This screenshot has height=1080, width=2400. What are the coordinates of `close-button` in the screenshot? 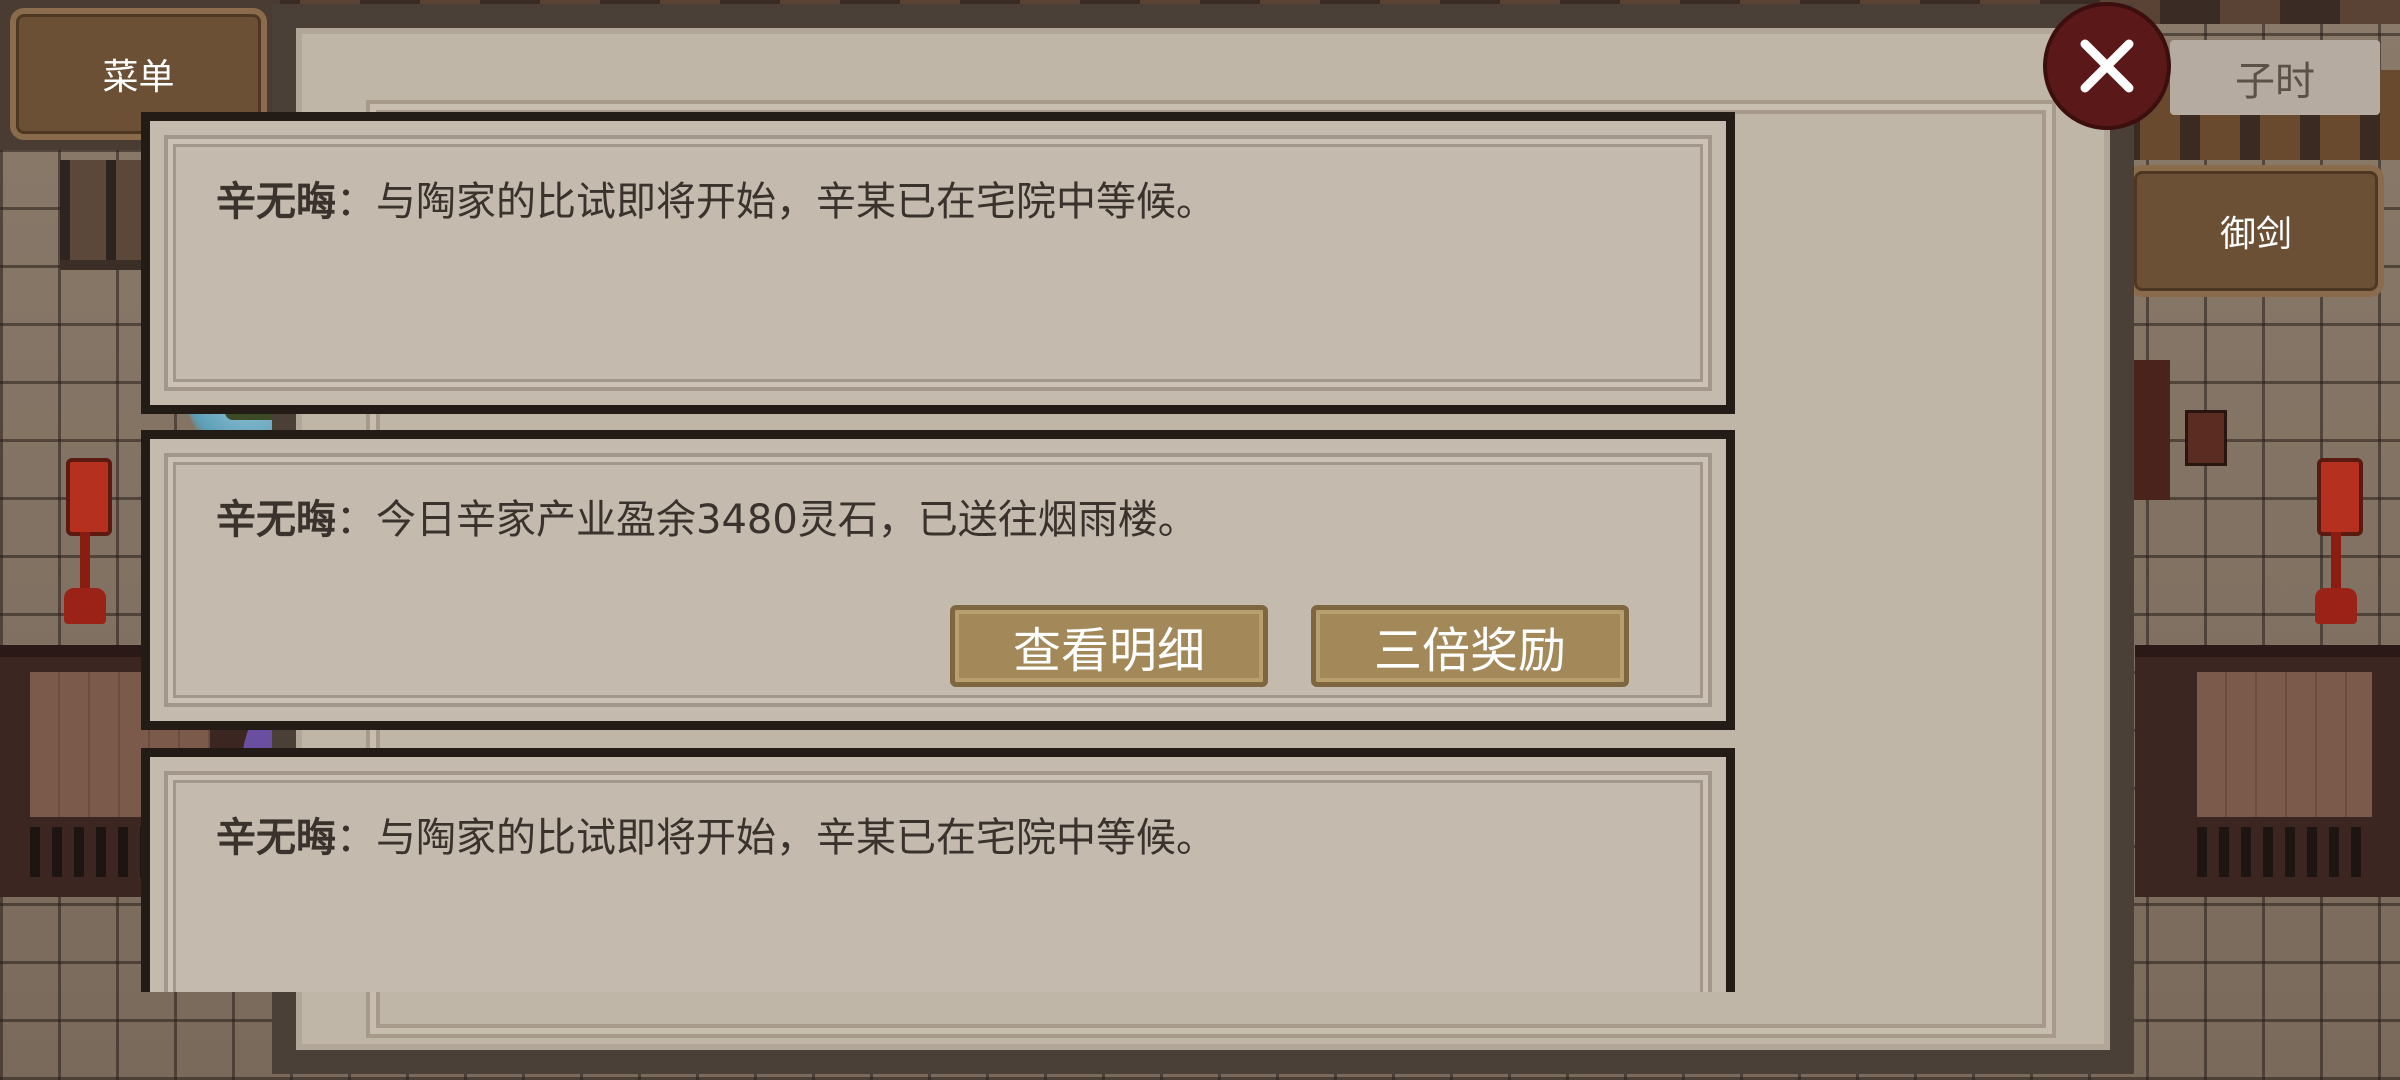 It's located at (2107, 66).